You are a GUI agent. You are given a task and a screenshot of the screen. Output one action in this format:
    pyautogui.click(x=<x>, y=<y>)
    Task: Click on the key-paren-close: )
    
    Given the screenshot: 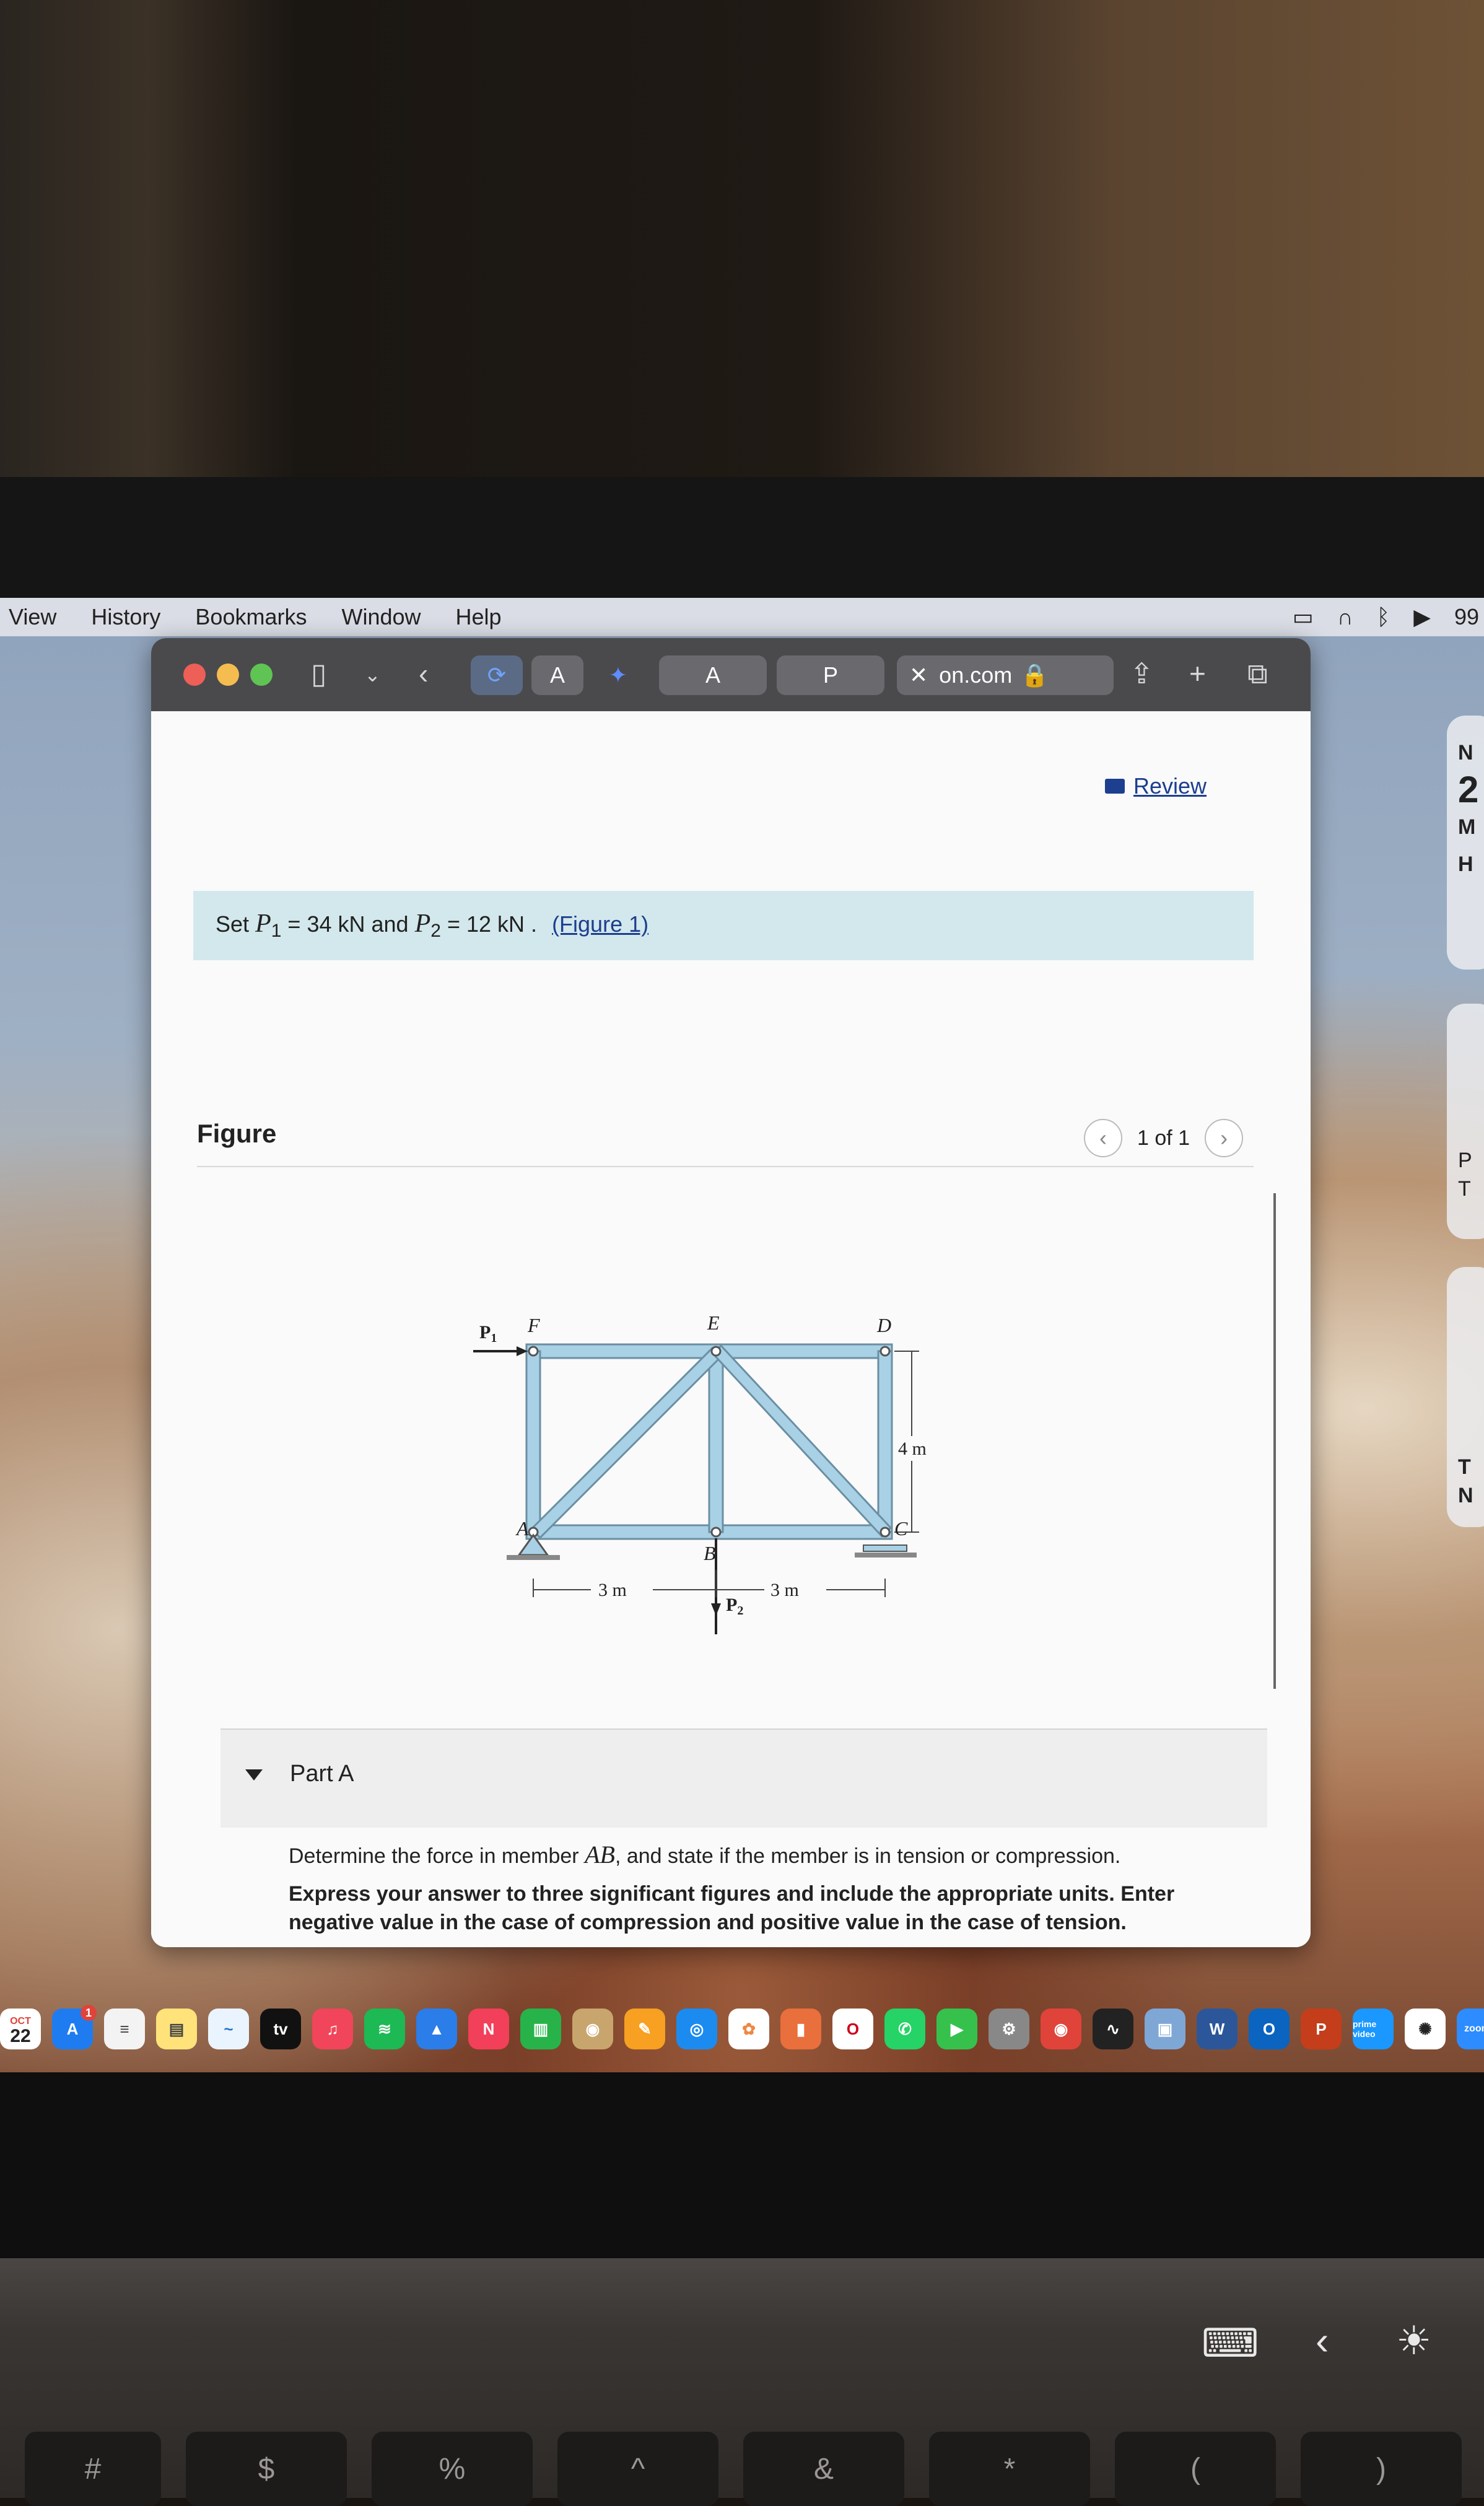 What is the action you would take?
    pyautogui.click(x=1381, y=2469)
    